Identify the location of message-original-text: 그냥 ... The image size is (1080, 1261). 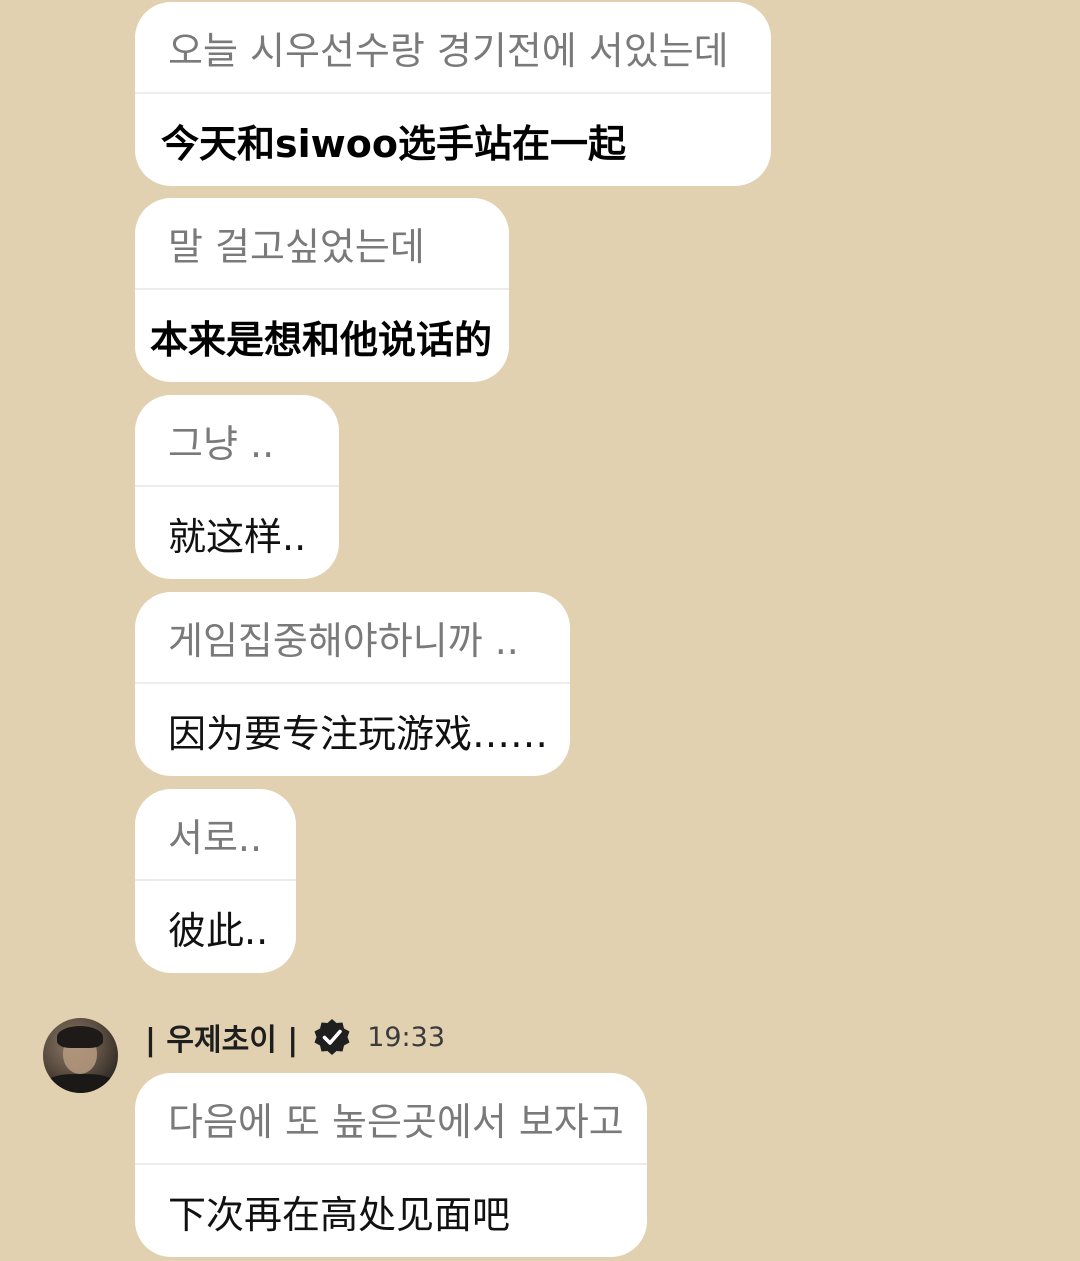
(237, 441).